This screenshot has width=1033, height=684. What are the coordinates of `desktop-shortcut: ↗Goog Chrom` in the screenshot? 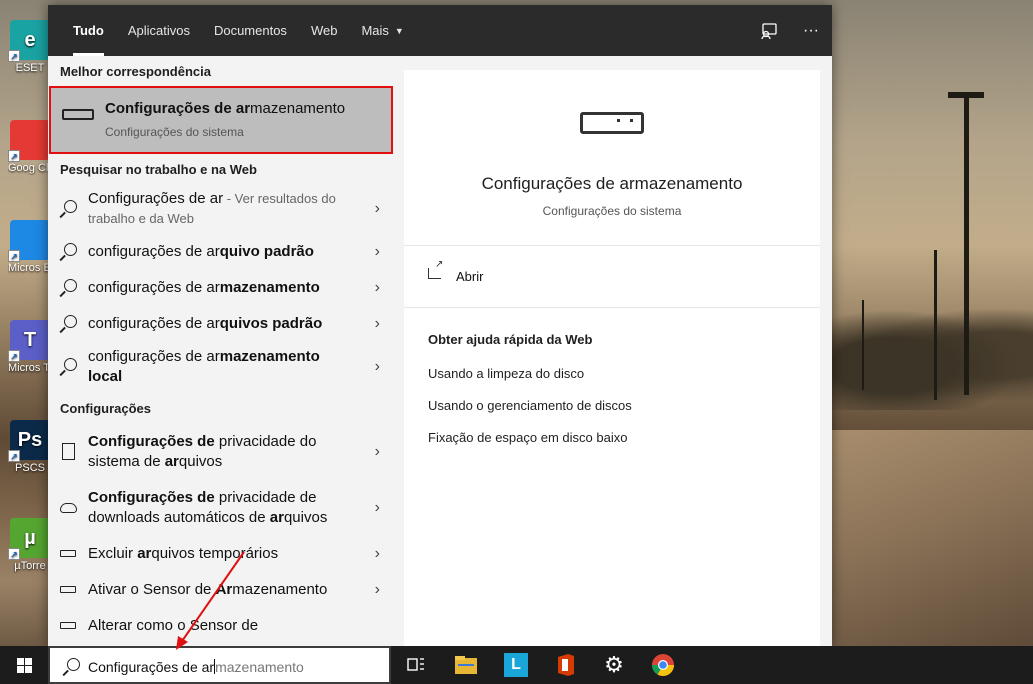 It's located at (30, 147).